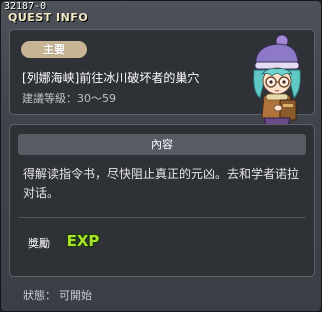 Image resolution: width=322 pixels, height=312 pixels. What do you see at coordinates (111, 78) in the screenshot?
I see `quest-name: [列娜海峡]前往冰川破坏者的巢穴` at bounding box center [111, 78].